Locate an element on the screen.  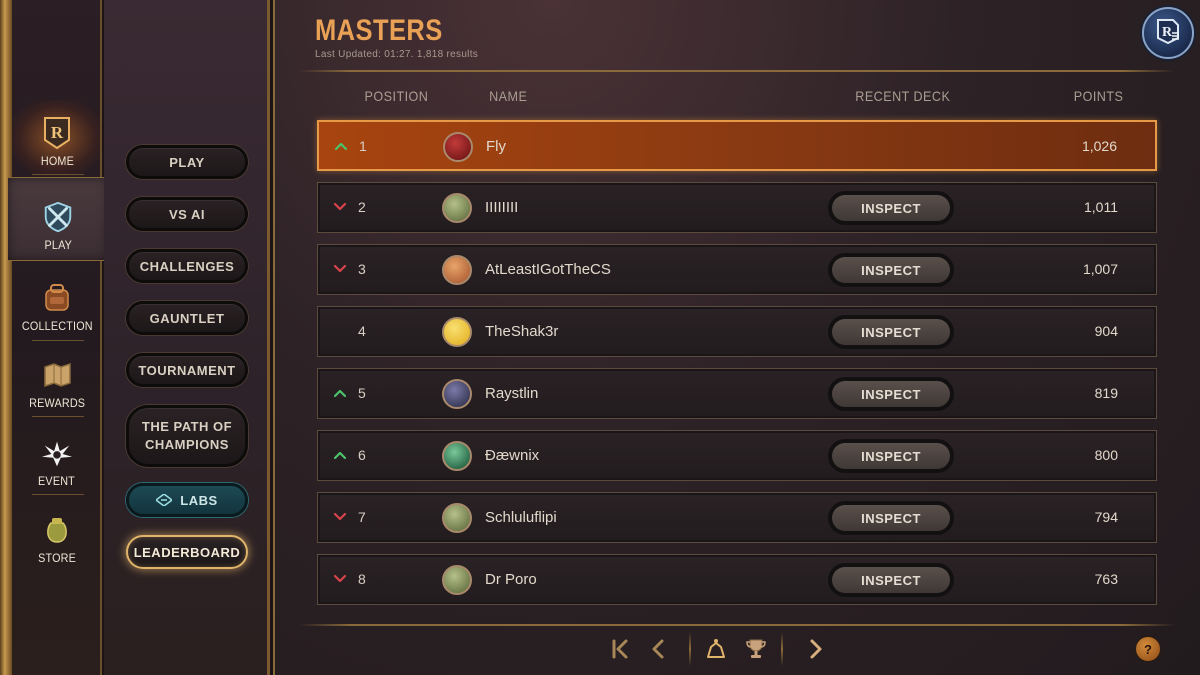
player-name: Schluluflipi is located at coordinates (521, 517).